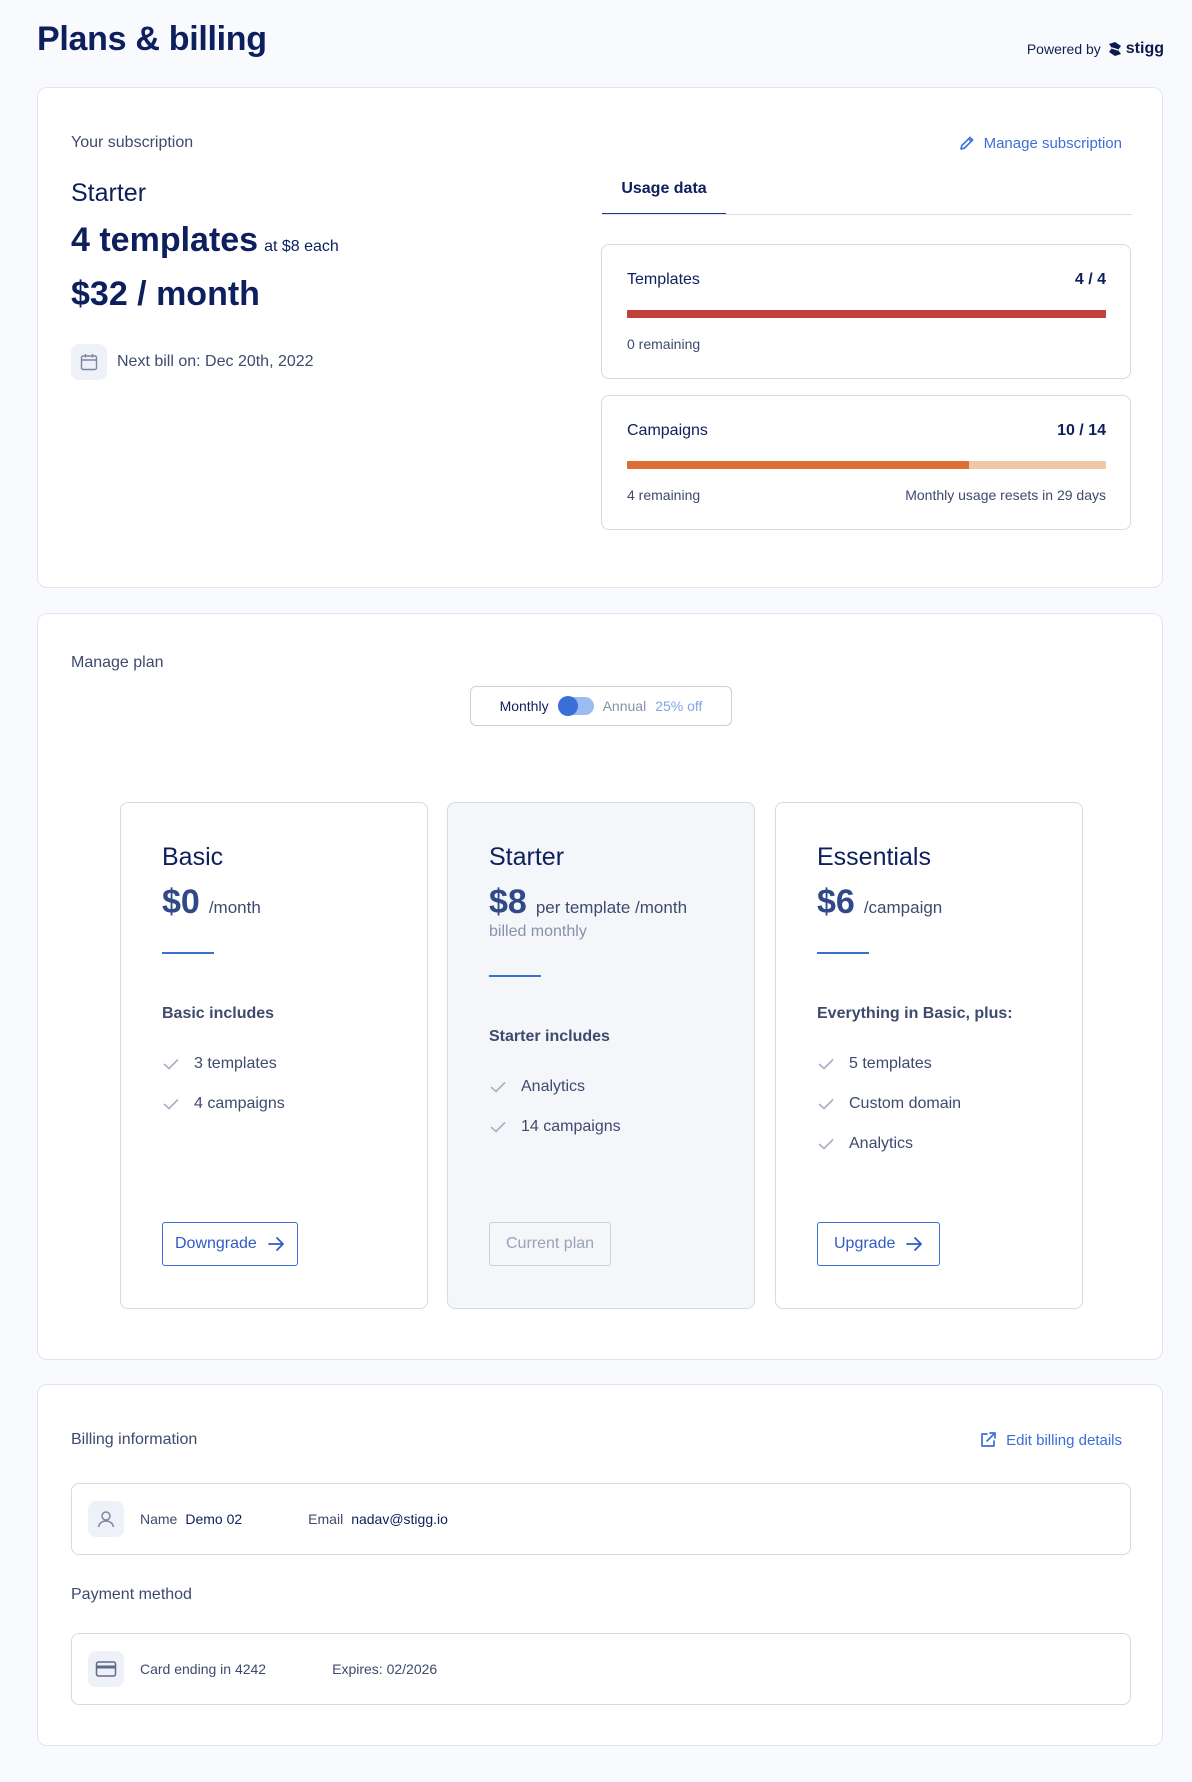  I want to click on plan-feature: 4 campaigns, so click(223, 1104).